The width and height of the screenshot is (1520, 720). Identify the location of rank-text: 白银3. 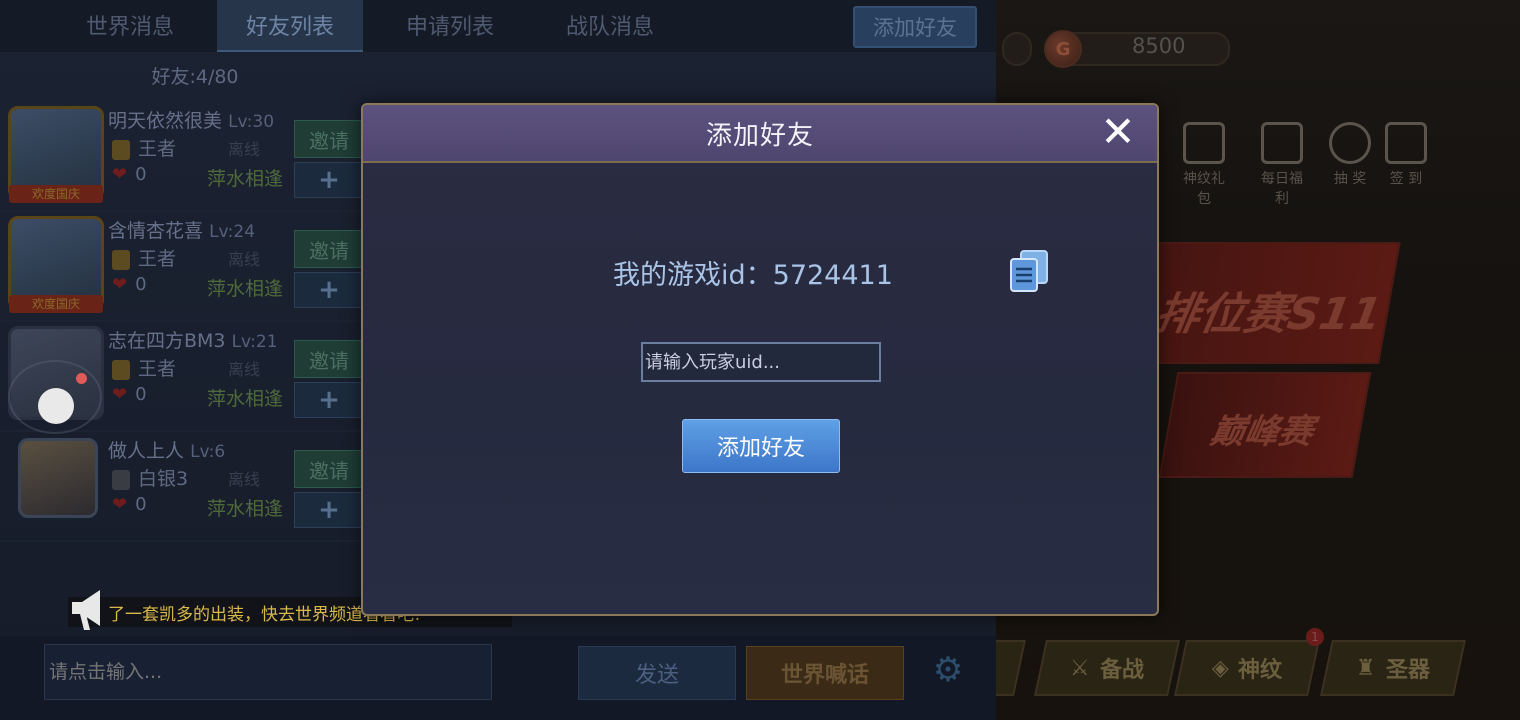
(163, 479).